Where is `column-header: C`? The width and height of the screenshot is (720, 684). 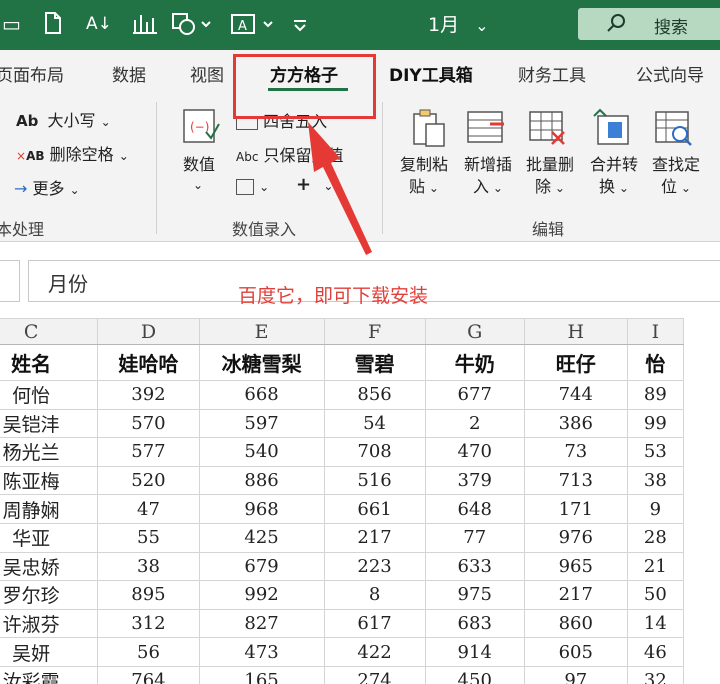 column-header: C is located at coordinates (49, 331).